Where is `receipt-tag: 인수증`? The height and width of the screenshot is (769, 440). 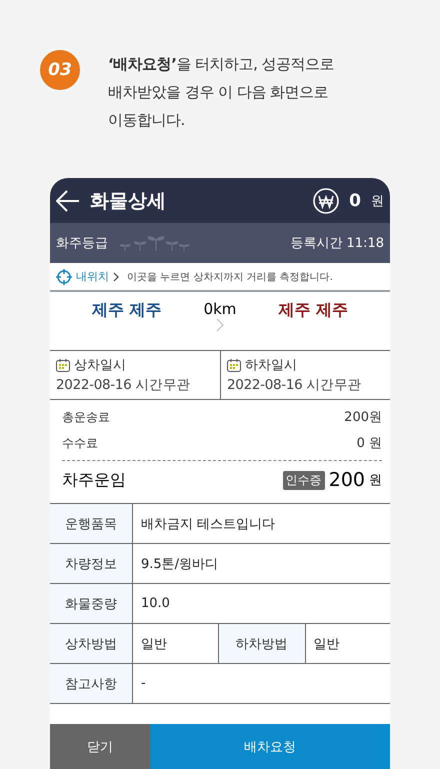
receipt-tag: 인수증 is located at coordinates (303, 480).